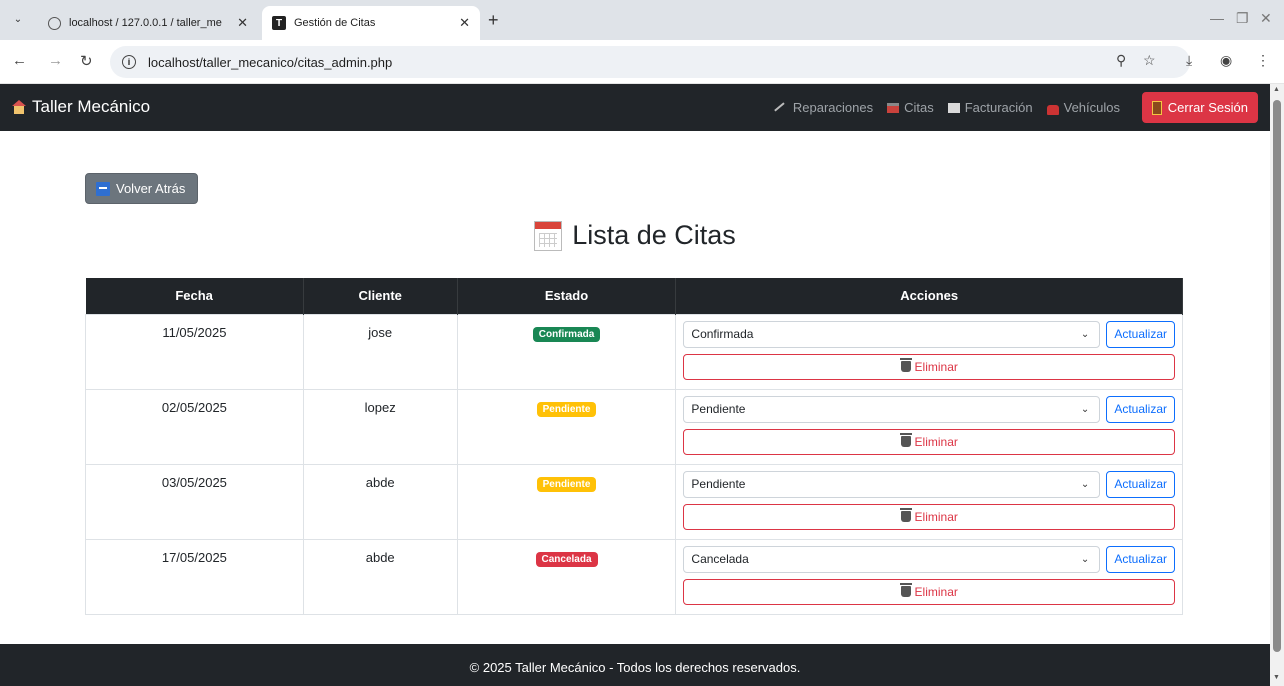  What do you see at coordinates (55, 60) in the screenshot?
I see `forward-arrow-icon: →` at bounding box center [55, 60].